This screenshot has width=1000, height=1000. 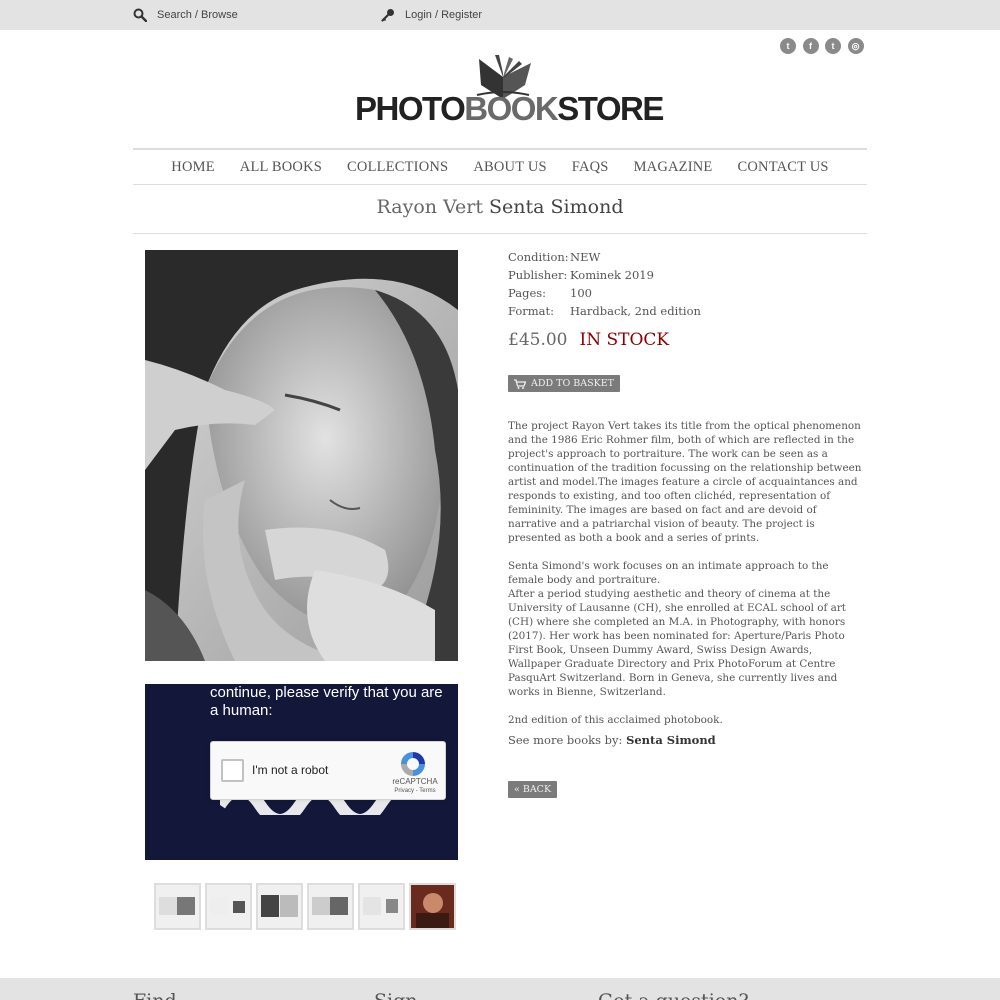 What do you see at coordinates (538, 275) in the screenshot?
I see `detail-key: Publisher:` at bounding box center [538, 275].